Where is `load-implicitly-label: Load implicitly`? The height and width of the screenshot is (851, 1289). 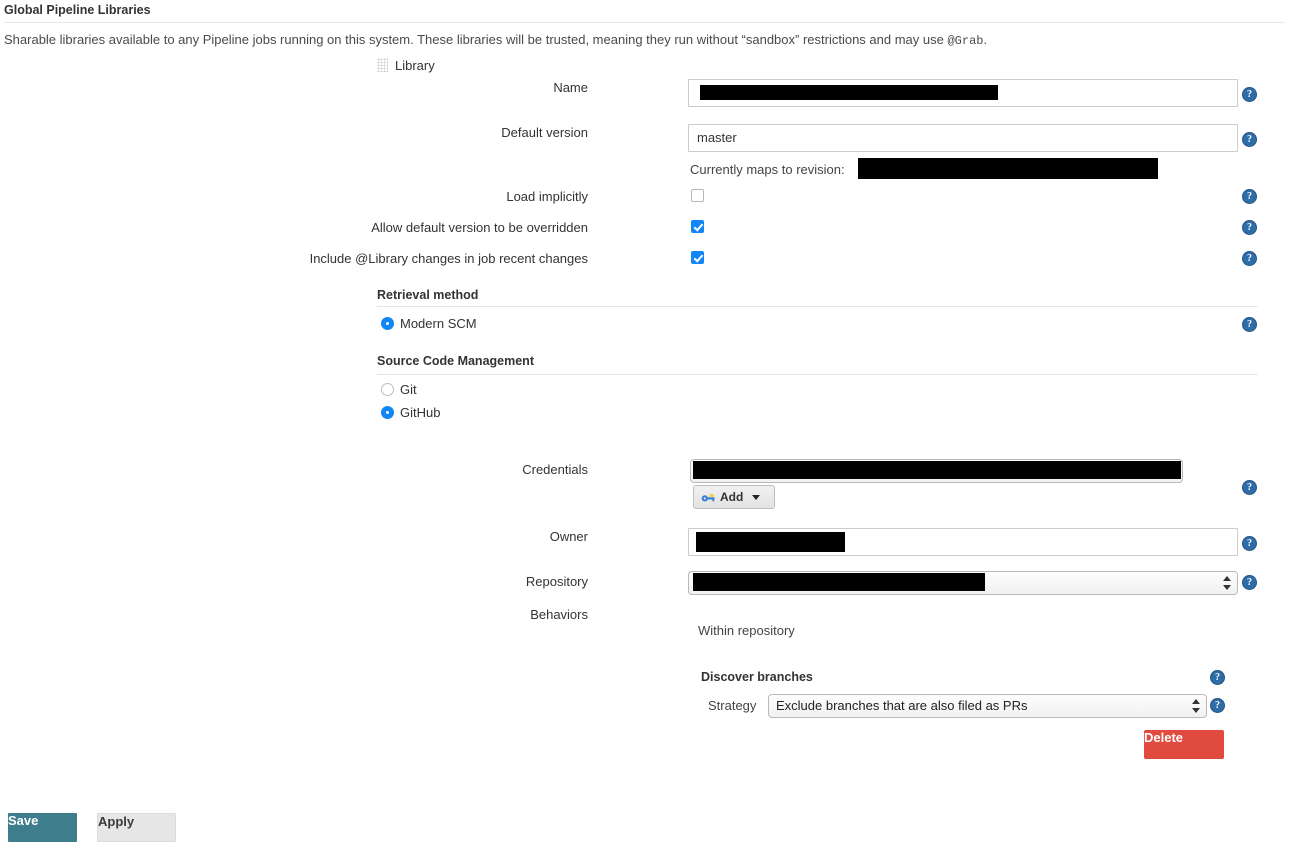 load-implicitly-label: Load implicitly is located at coordinates (547, 196).